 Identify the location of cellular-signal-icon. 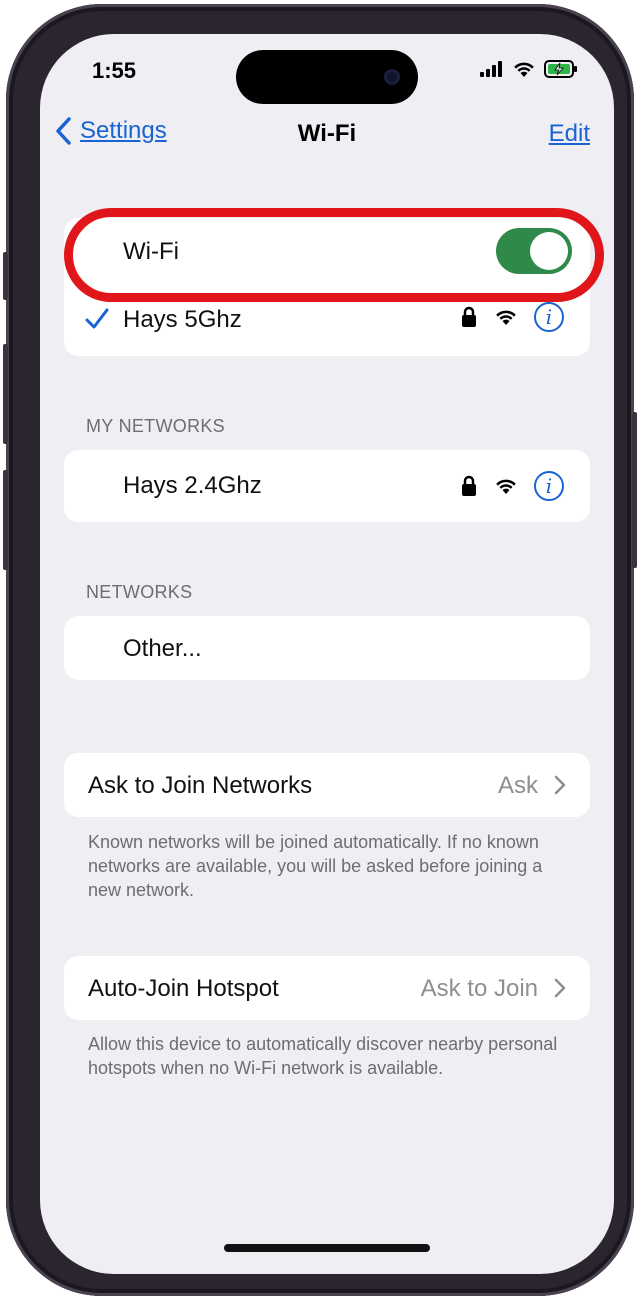
(491, 69).